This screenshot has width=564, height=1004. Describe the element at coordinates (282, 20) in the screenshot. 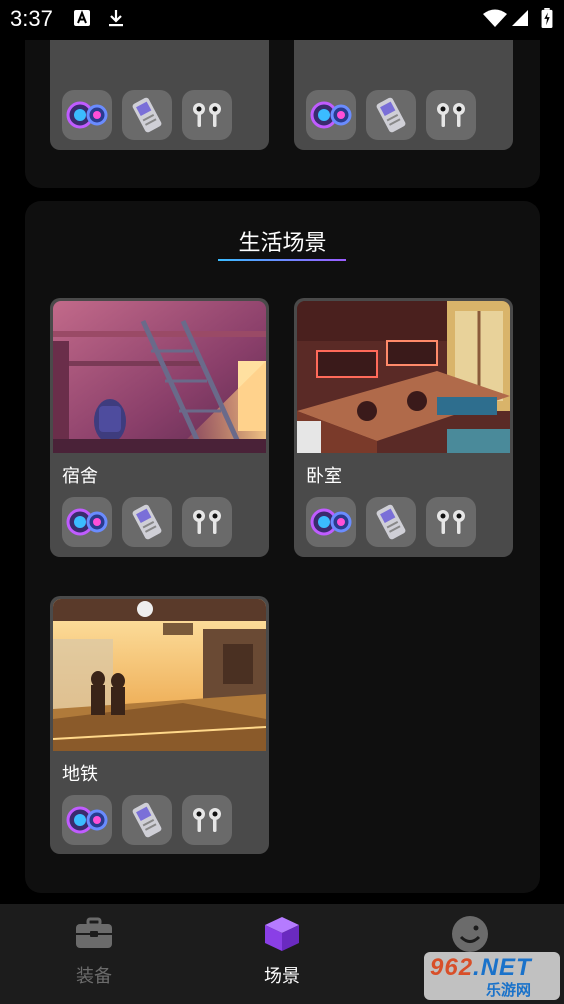

I see `status-bar: 3:37` at that location.